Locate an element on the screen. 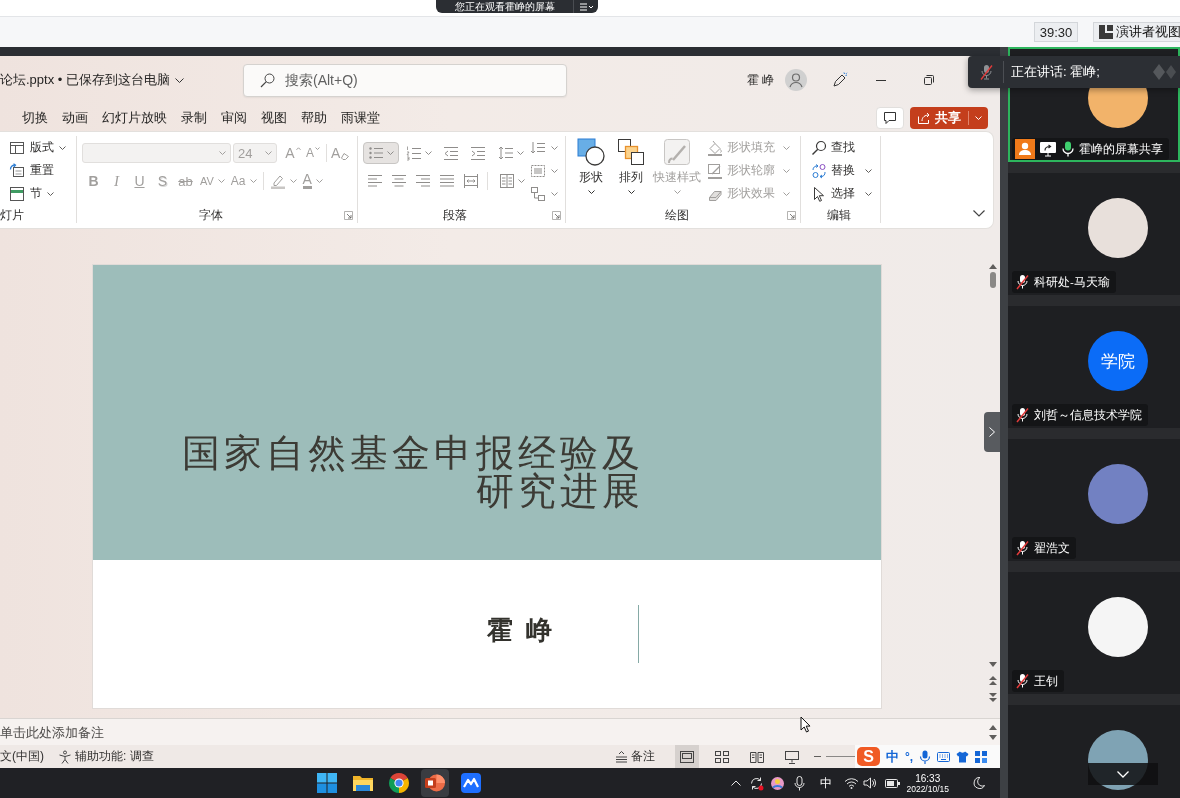 This screenshot has width=1180, height=798. menu-tab: 雨课堂 is located at coordinates (360, 117).